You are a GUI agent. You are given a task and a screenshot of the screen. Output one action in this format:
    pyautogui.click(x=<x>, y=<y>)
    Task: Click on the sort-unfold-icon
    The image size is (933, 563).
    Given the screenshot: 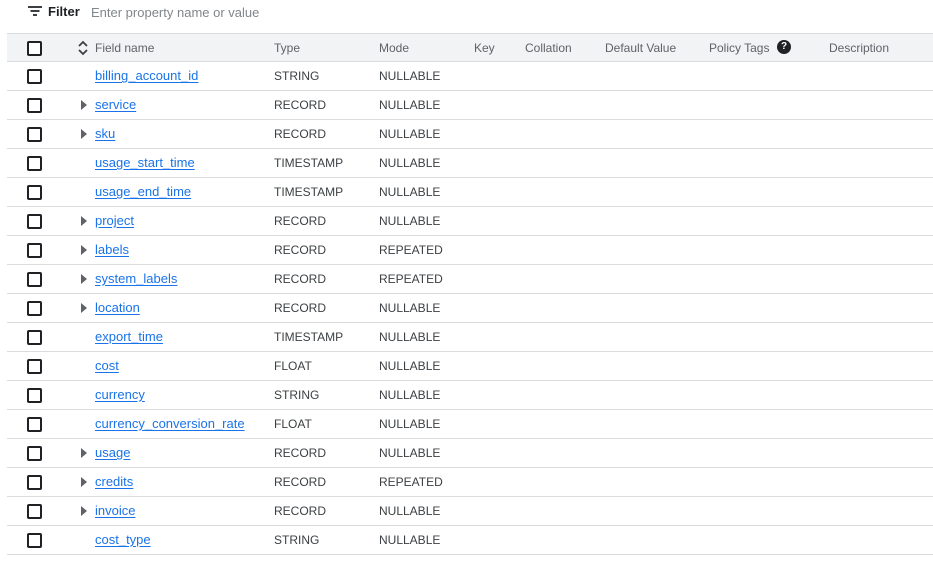 What is the action you would take?
    pyautogui.click(x=83, y=48)
    